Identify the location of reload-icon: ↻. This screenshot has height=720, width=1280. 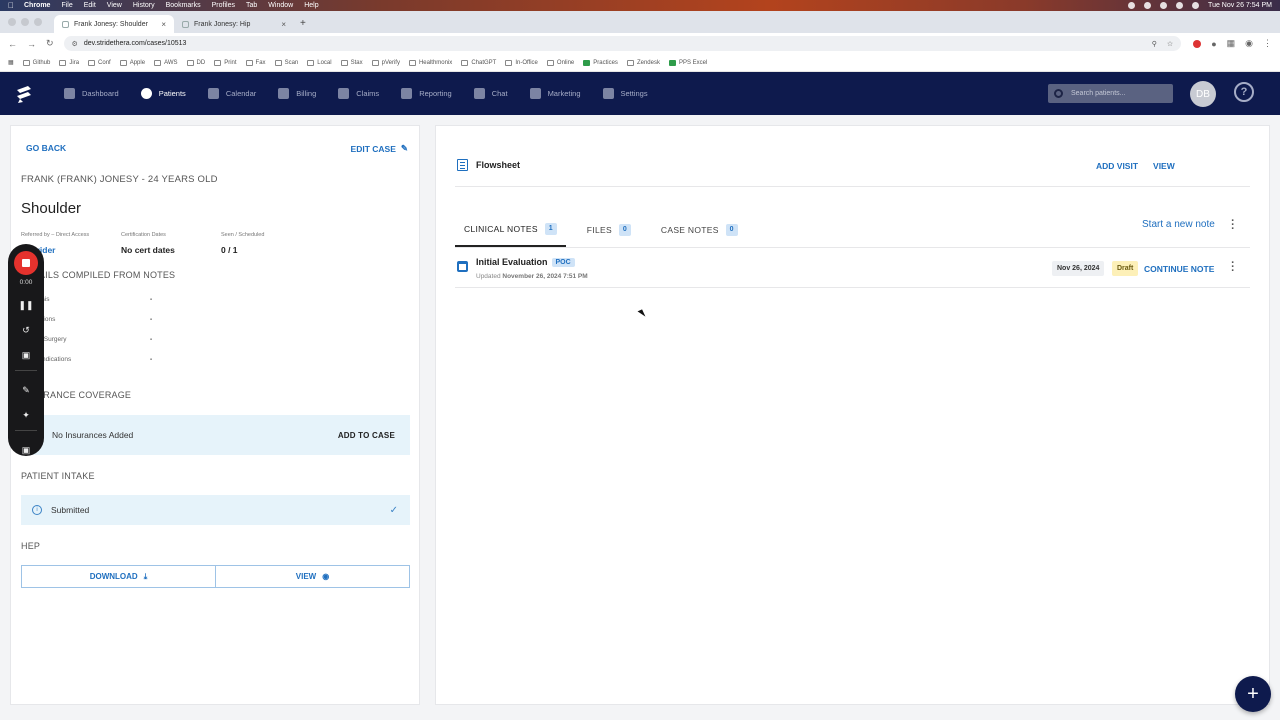
(50, 43).